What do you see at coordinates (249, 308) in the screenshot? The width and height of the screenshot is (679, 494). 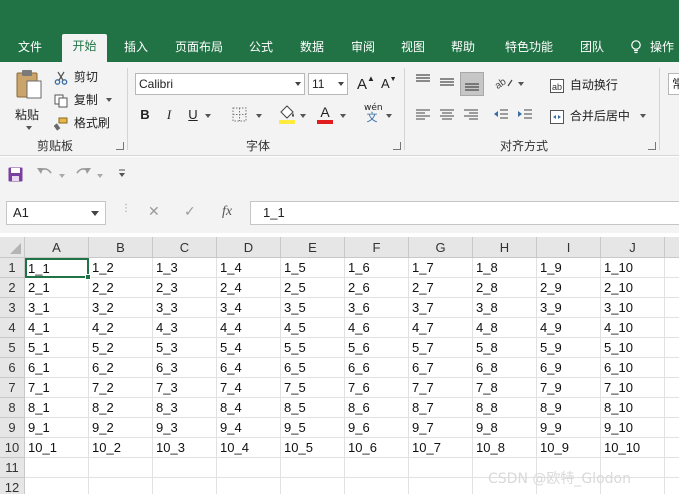 I see `cell-d3: 3_4` at bounding box center [249, 308].